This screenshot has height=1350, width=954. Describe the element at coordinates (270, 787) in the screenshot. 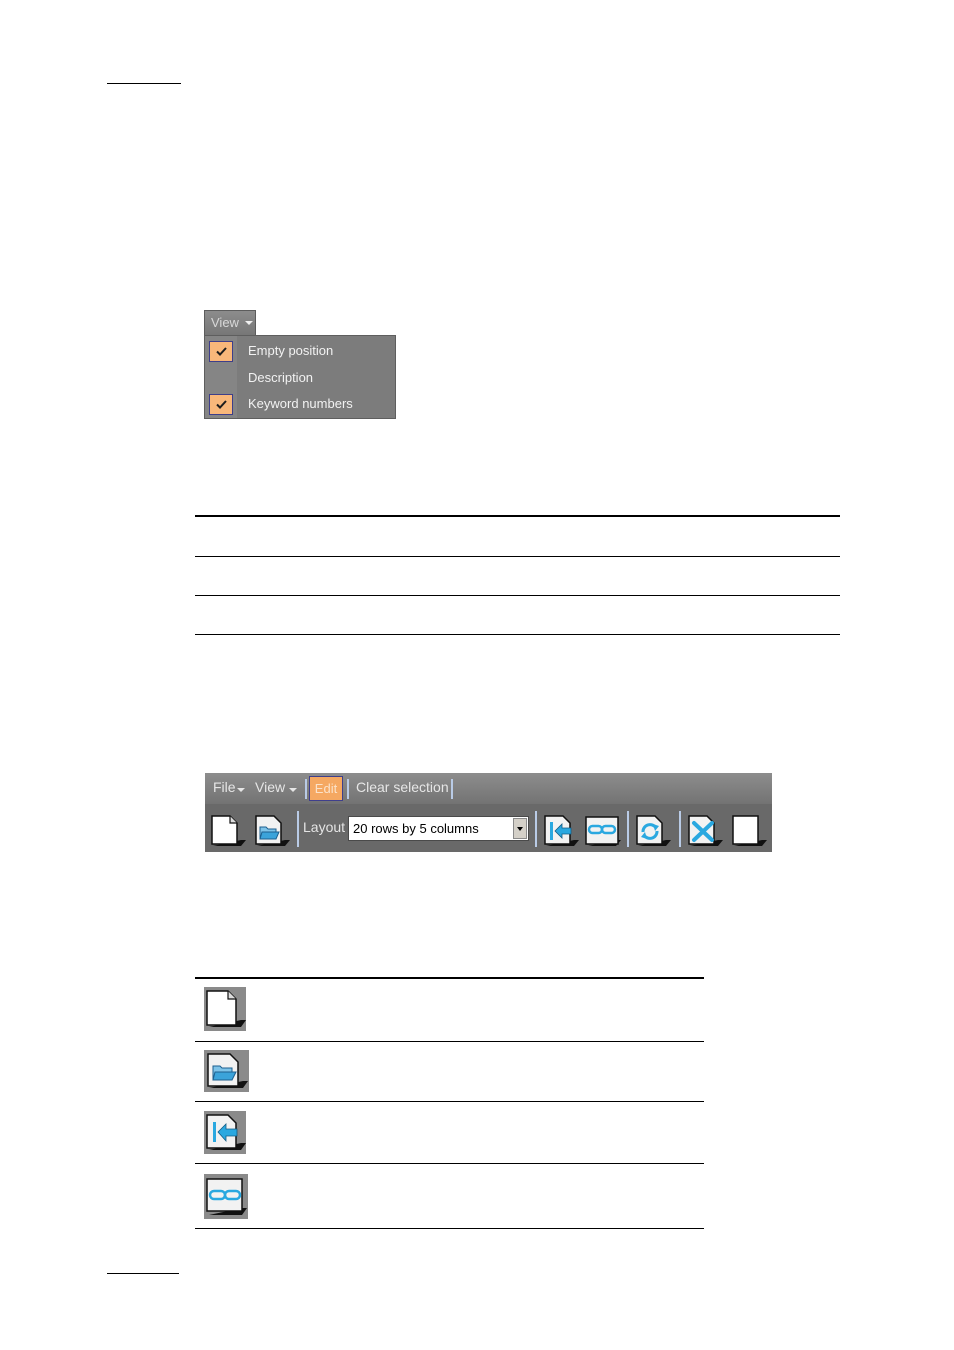

I see `menu-view: View` at that location.